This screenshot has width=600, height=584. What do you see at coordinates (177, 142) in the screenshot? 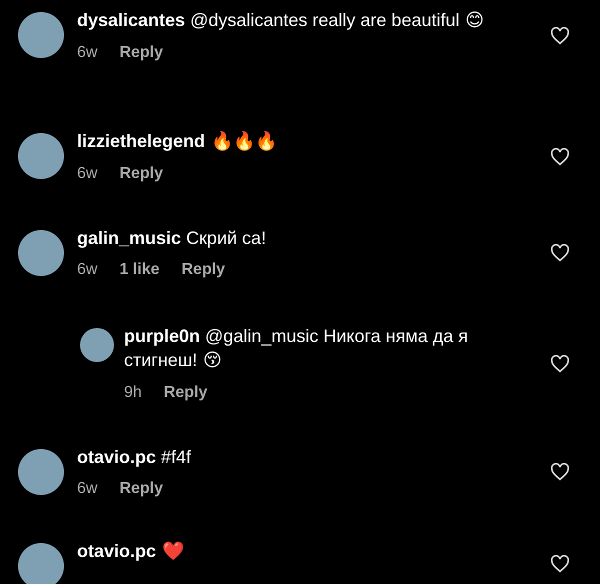
I see `comment-text: lizziethelegend 🔥🔥🔥` at bounding box center [177, 142].